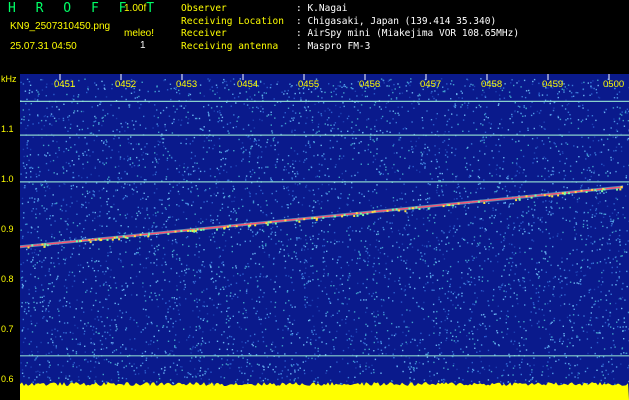 The width and height of the screenshot is (629, 400). Describe the element at coordinates (139, 33) in the screenshot. I see `meleo-label: meleo!` at that location.